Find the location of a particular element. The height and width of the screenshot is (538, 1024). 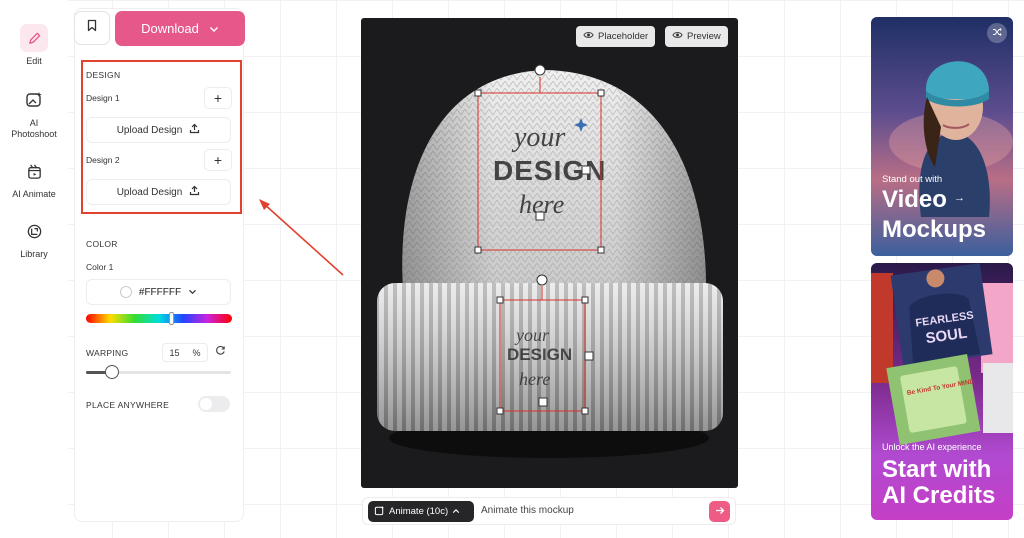

ai-photoshoot-icon is located at coordinates (34, 100).